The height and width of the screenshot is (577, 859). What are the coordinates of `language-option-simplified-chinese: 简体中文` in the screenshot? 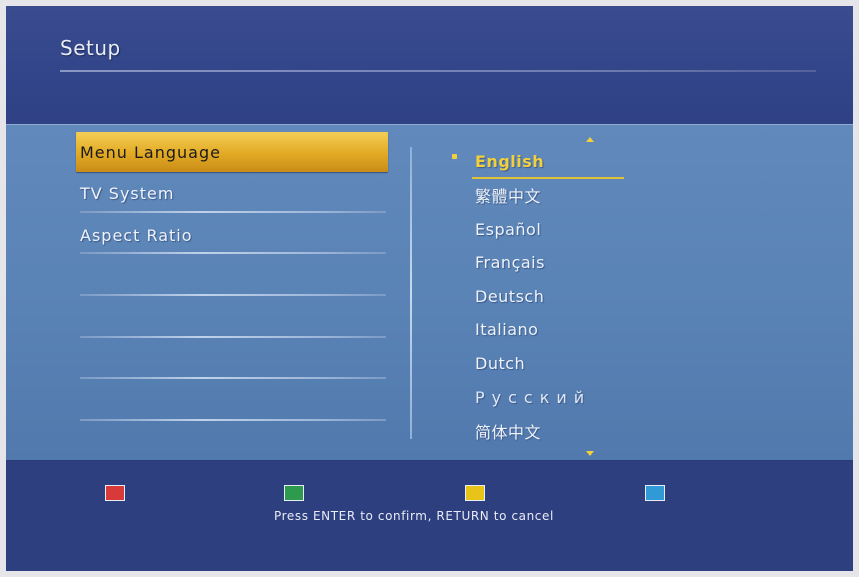 It's located at (575, 431).